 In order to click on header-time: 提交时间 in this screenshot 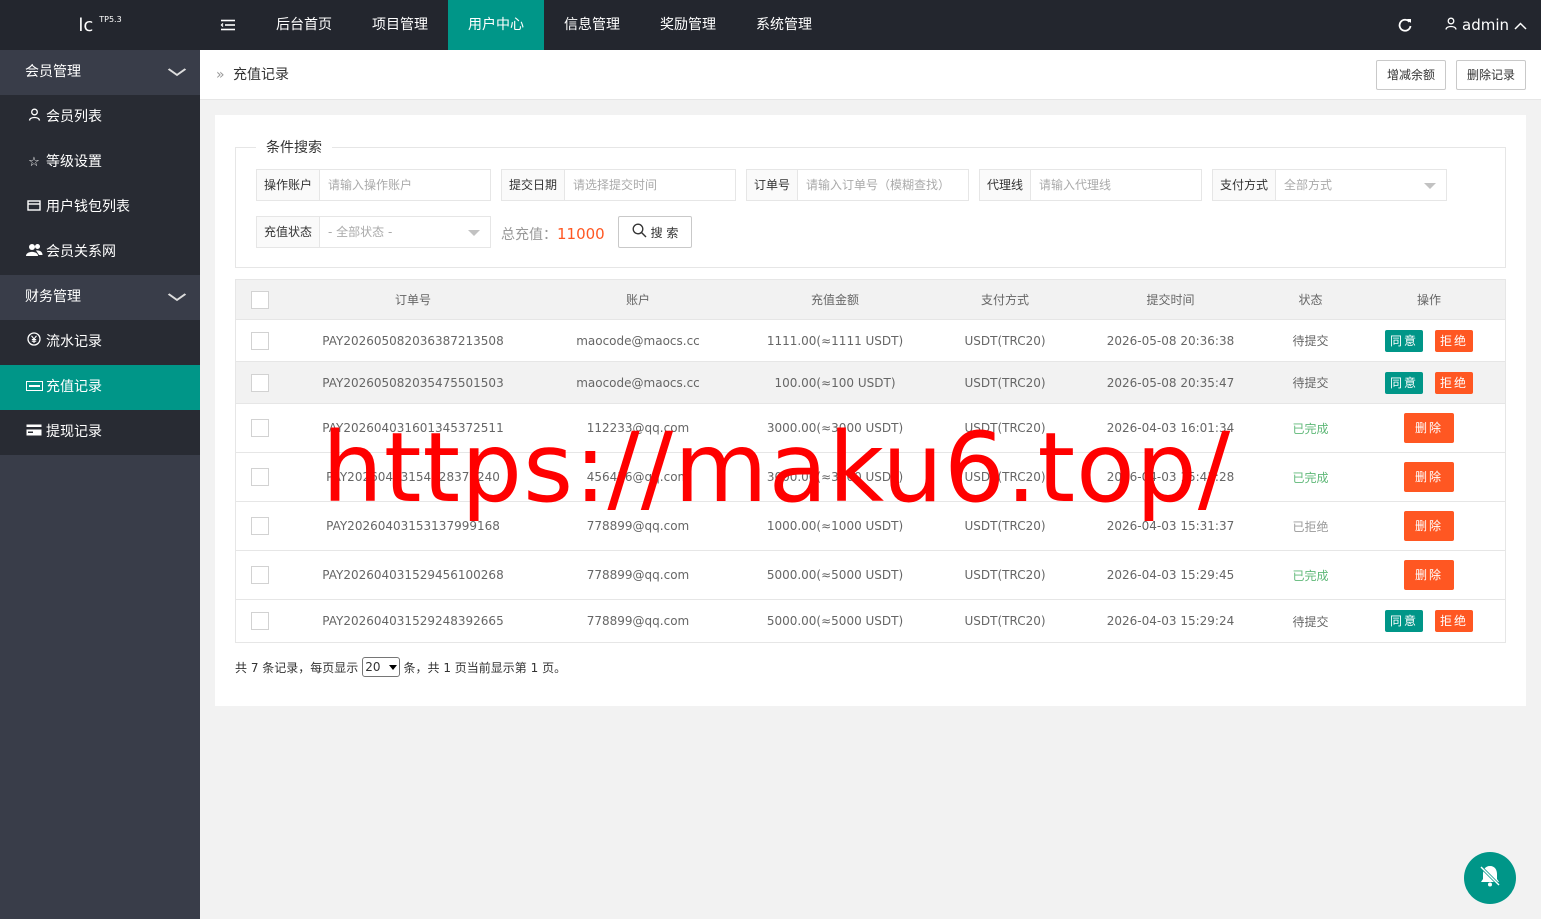, I will do `click(1170, 300)`.